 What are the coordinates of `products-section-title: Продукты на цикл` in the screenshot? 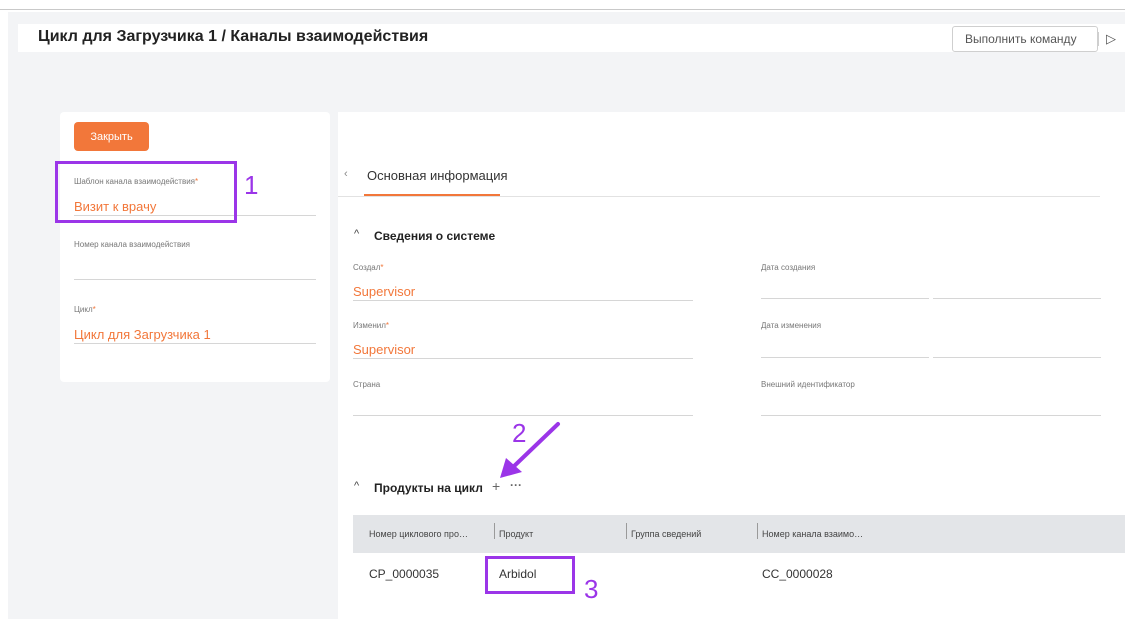 It's located at (428, 488).